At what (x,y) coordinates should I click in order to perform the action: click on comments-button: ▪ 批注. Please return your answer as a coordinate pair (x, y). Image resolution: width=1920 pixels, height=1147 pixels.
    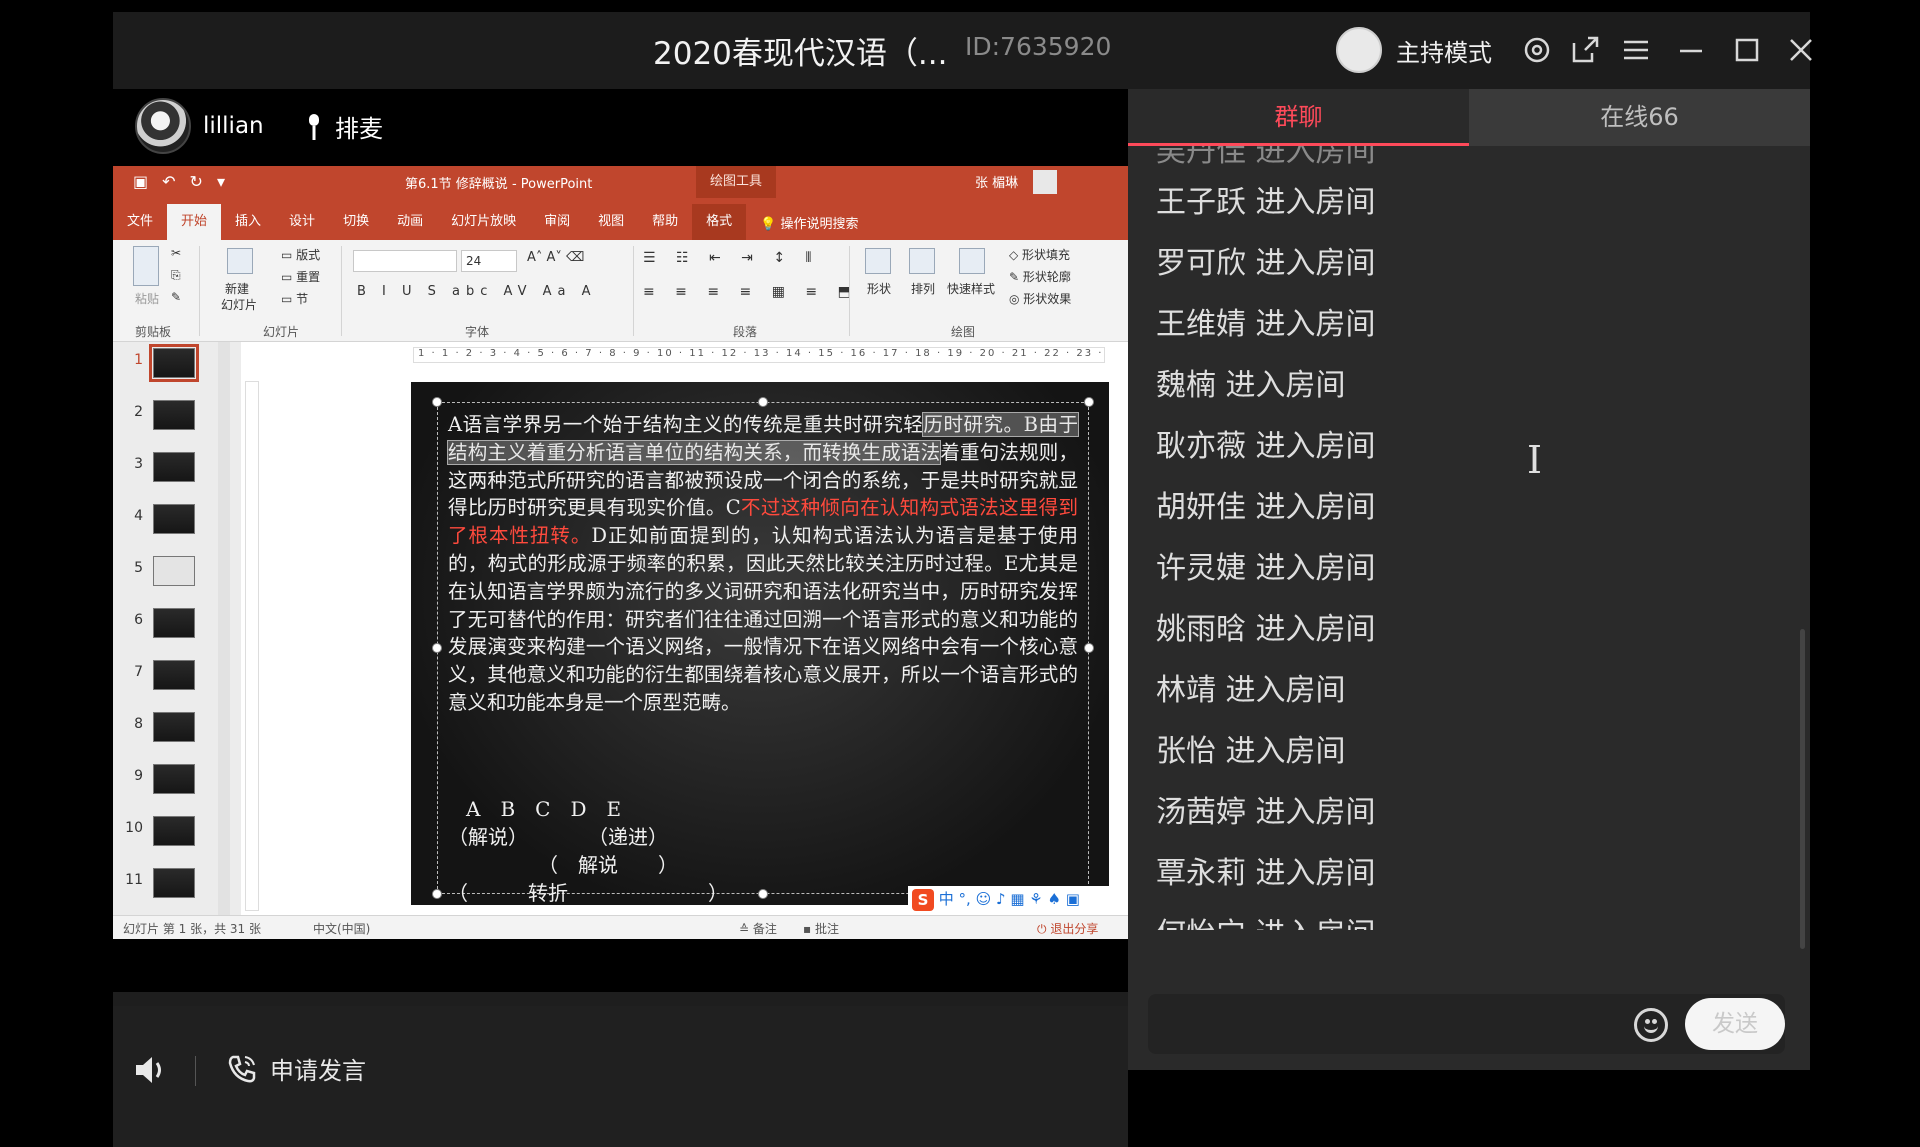
    Looking at the image, I should click on (821, 928).